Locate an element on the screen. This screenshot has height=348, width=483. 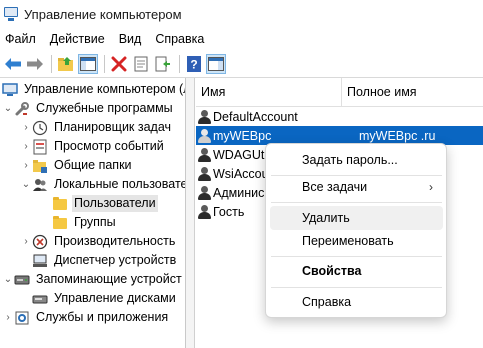
services-icon is located at coordinates (22, 318).